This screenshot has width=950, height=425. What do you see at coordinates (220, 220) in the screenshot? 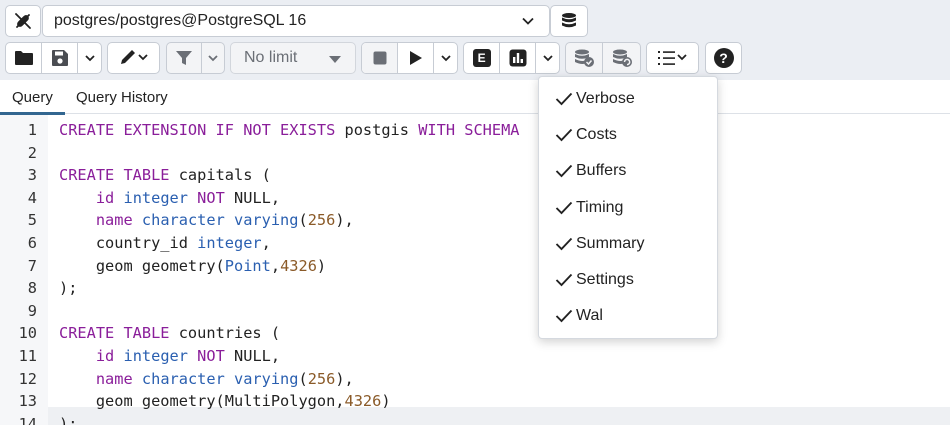
I see `code-token: character varying` at bounding box center [220, 220].